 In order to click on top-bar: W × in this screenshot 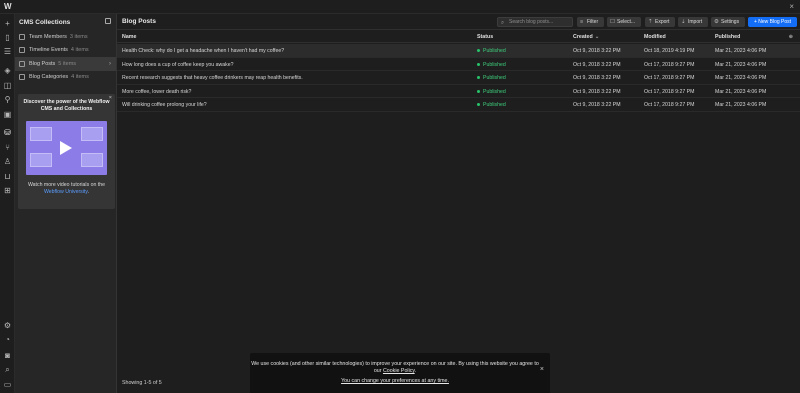, I will do `click(400, 7)`.